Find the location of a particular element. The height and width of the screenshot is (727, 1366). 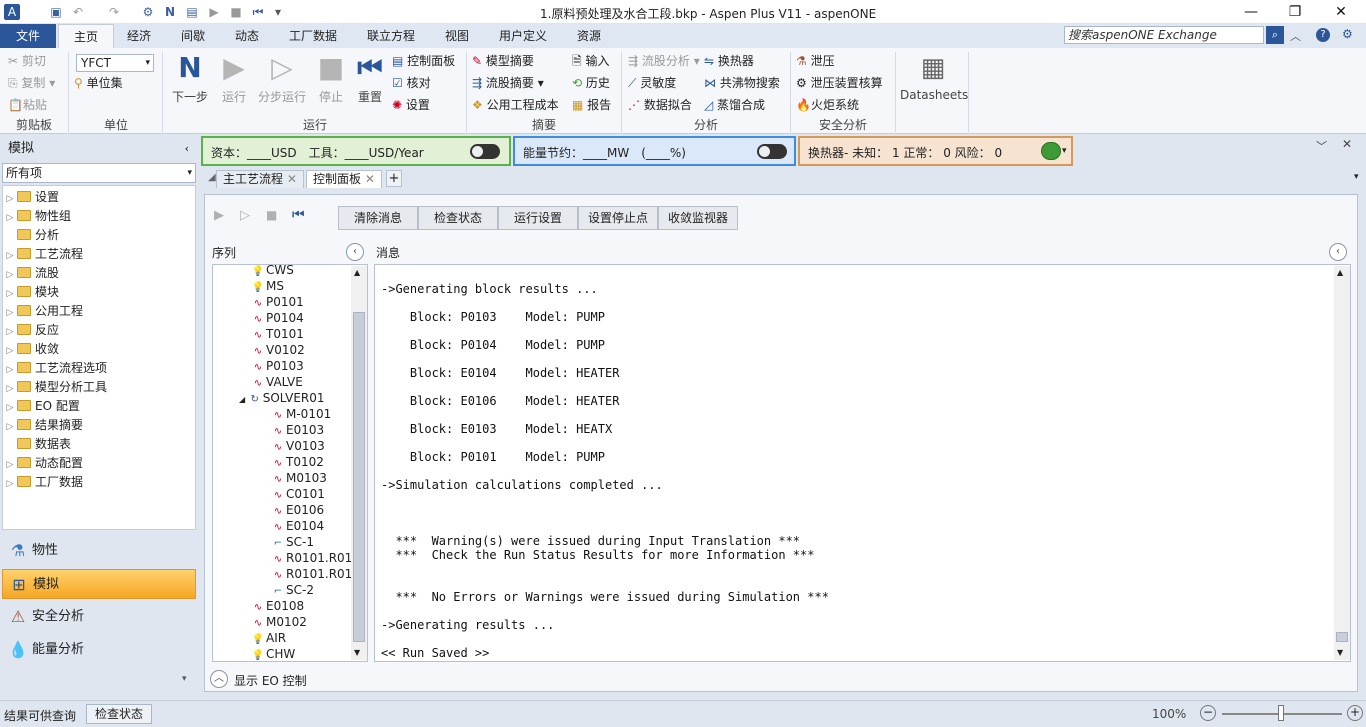

options-icon: ⚙ is located at coordinates (1347, 34).